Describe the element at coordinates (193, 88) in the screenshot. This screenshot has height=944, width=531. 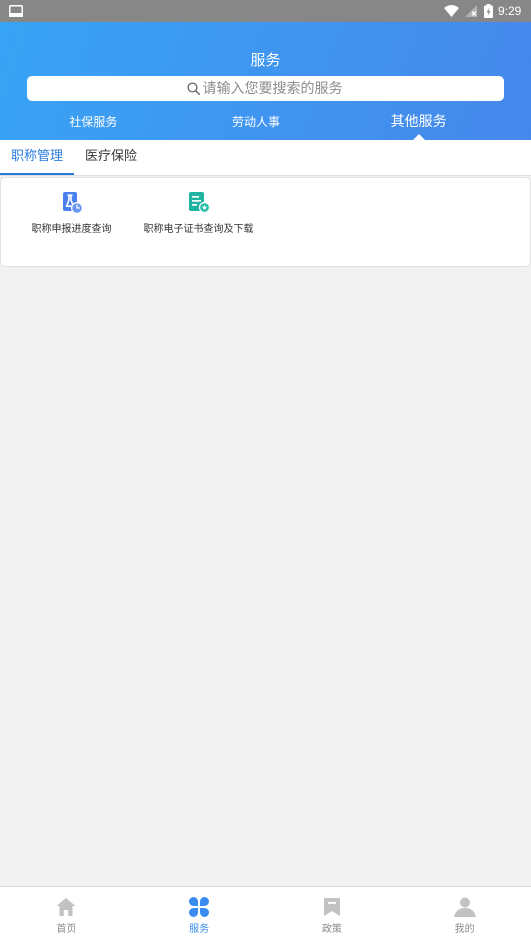
I see `search-icon` at that location.